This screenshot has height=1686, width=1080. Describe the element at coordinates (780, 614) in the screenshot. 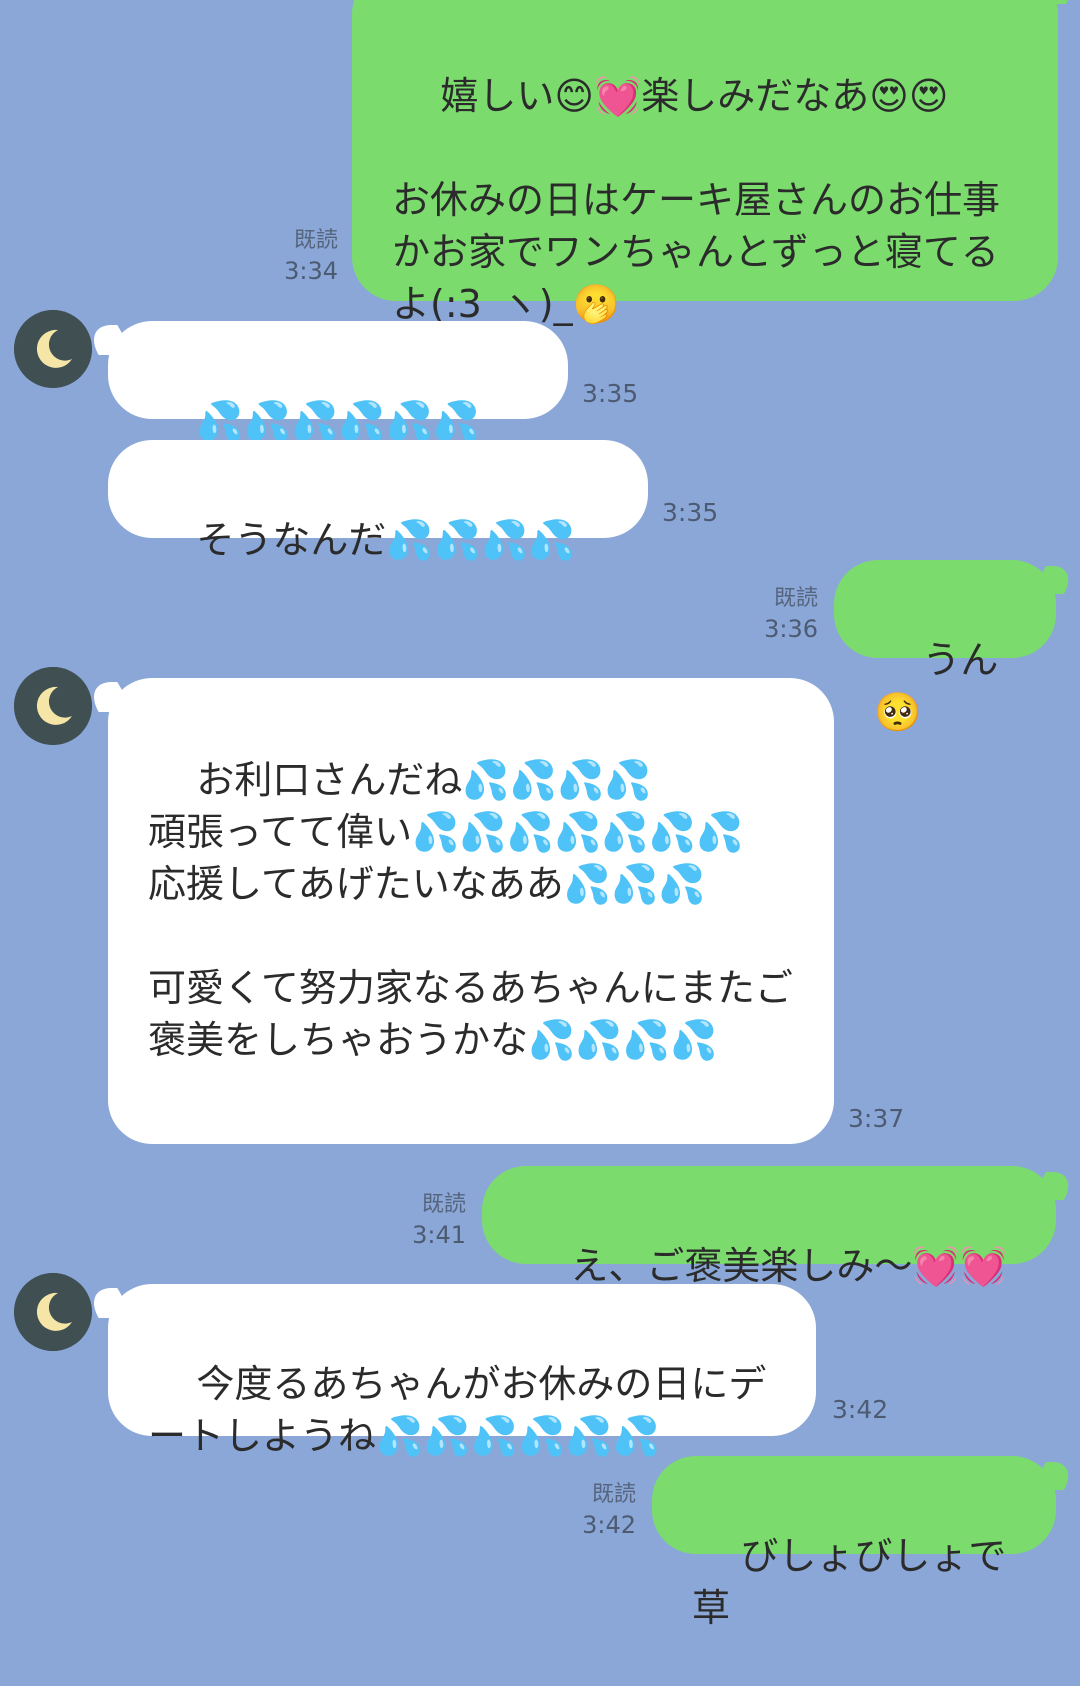

I see `message-meta: 既読 3:36` at that location.